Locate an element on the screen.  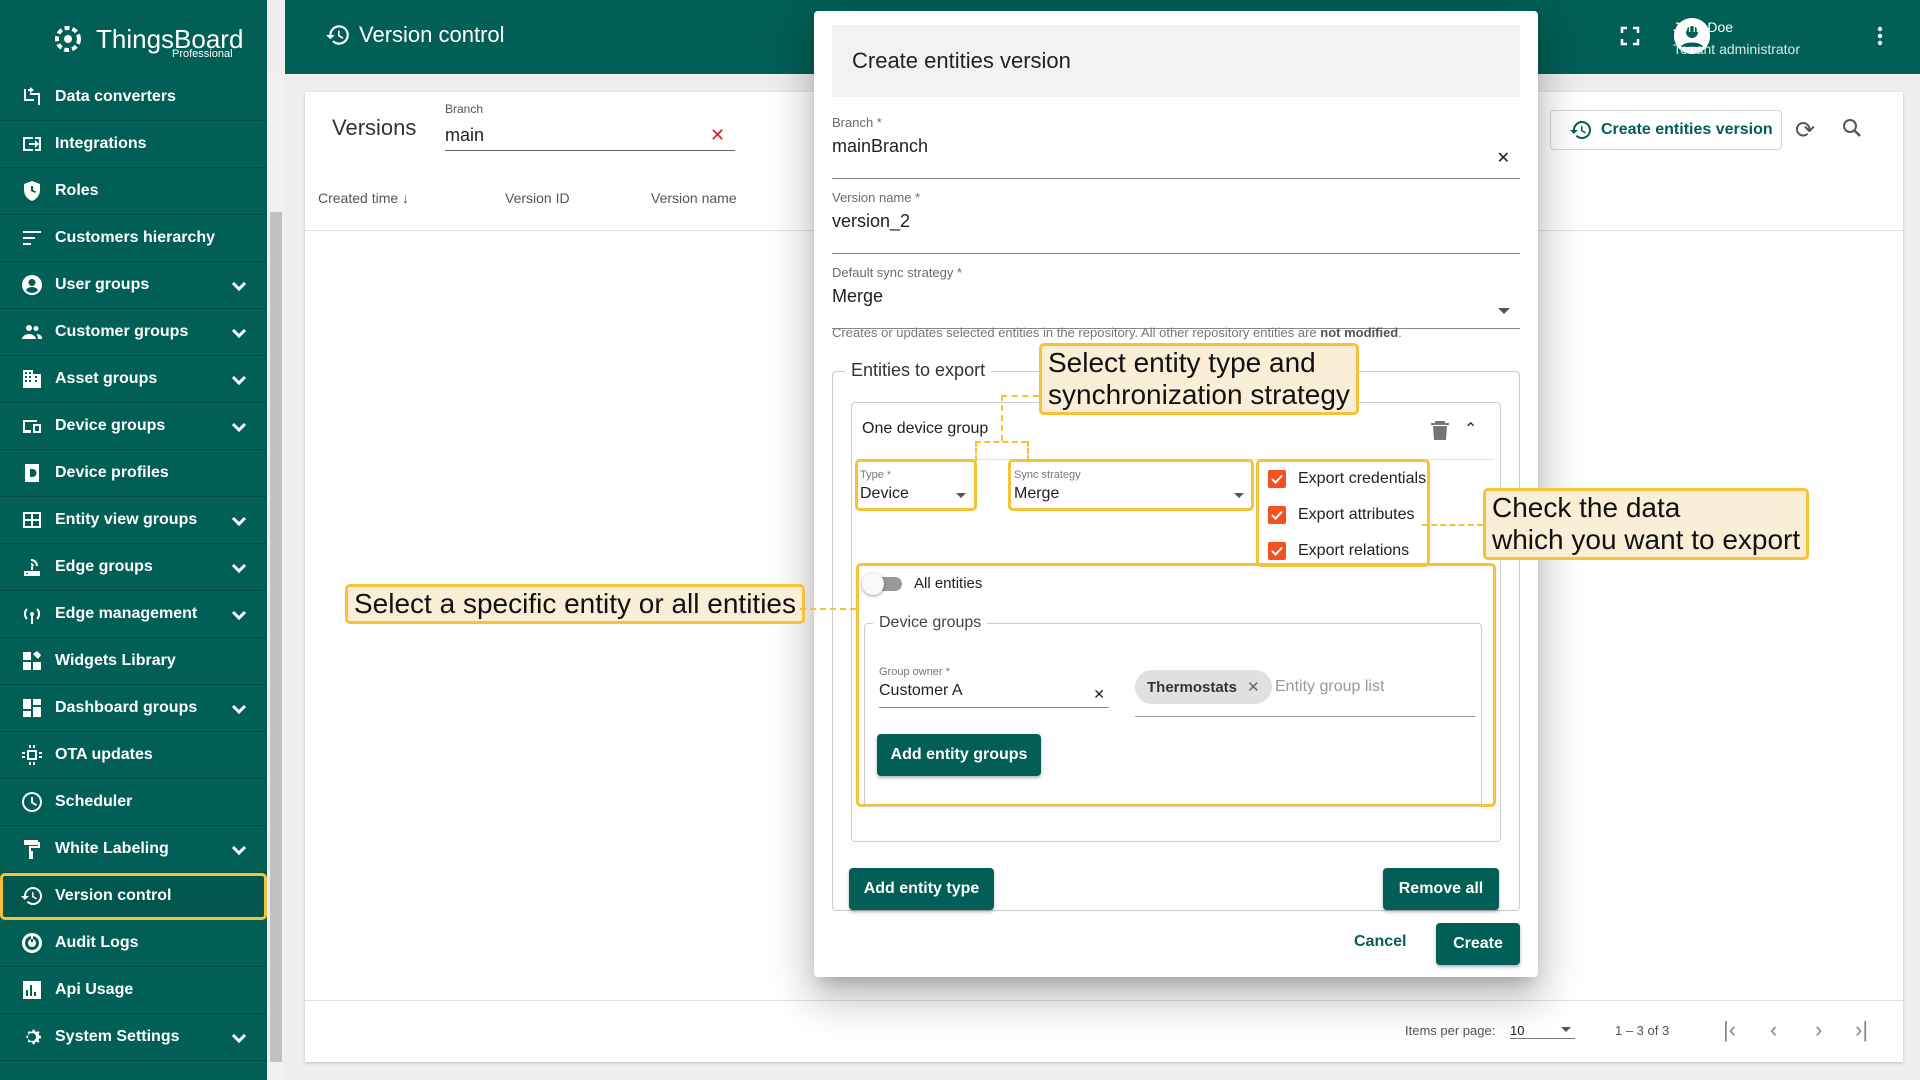
remove-all-button: Remove all is located at coordinates (1441, 889).